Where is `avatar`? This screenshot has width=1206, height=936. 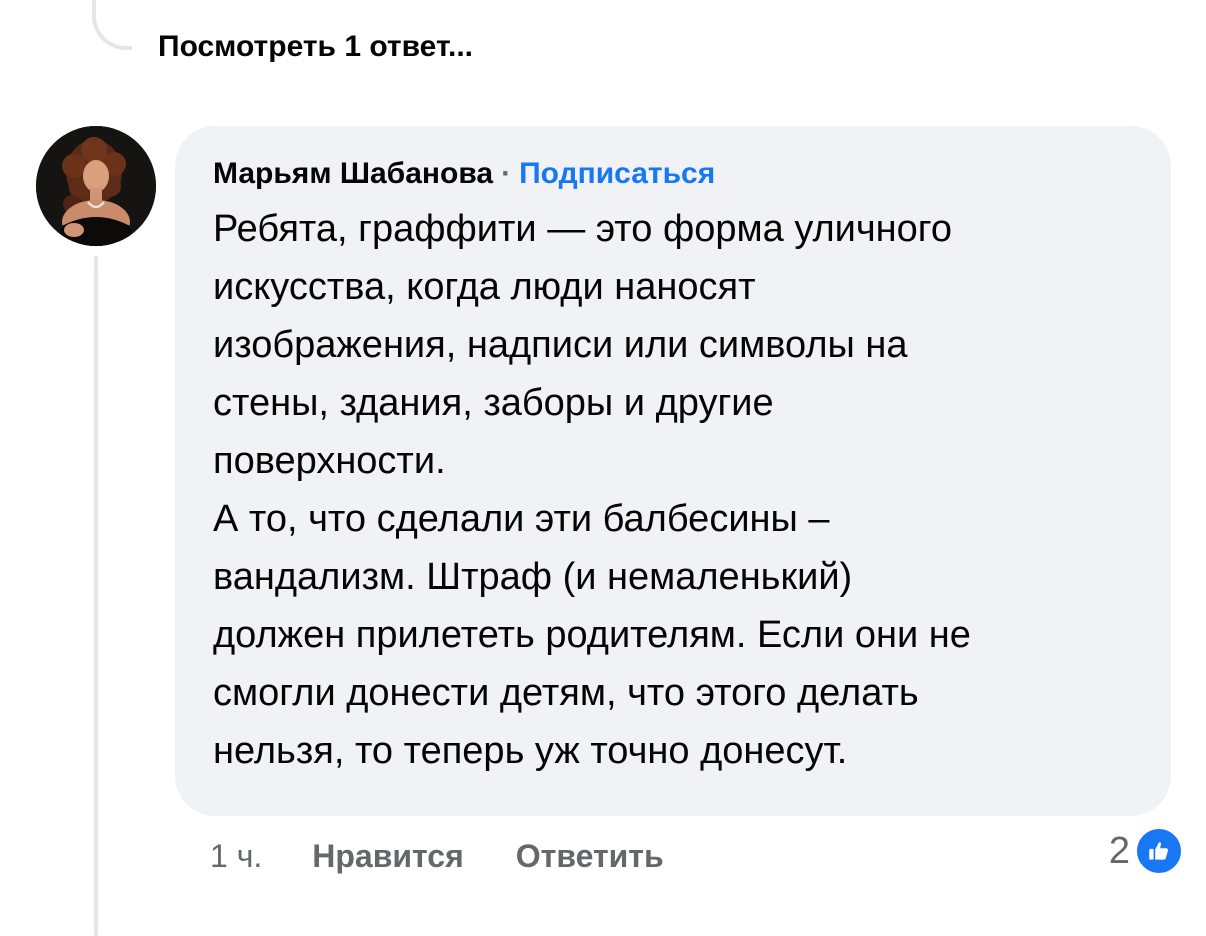
avatar is located at coordinates (96, 186).